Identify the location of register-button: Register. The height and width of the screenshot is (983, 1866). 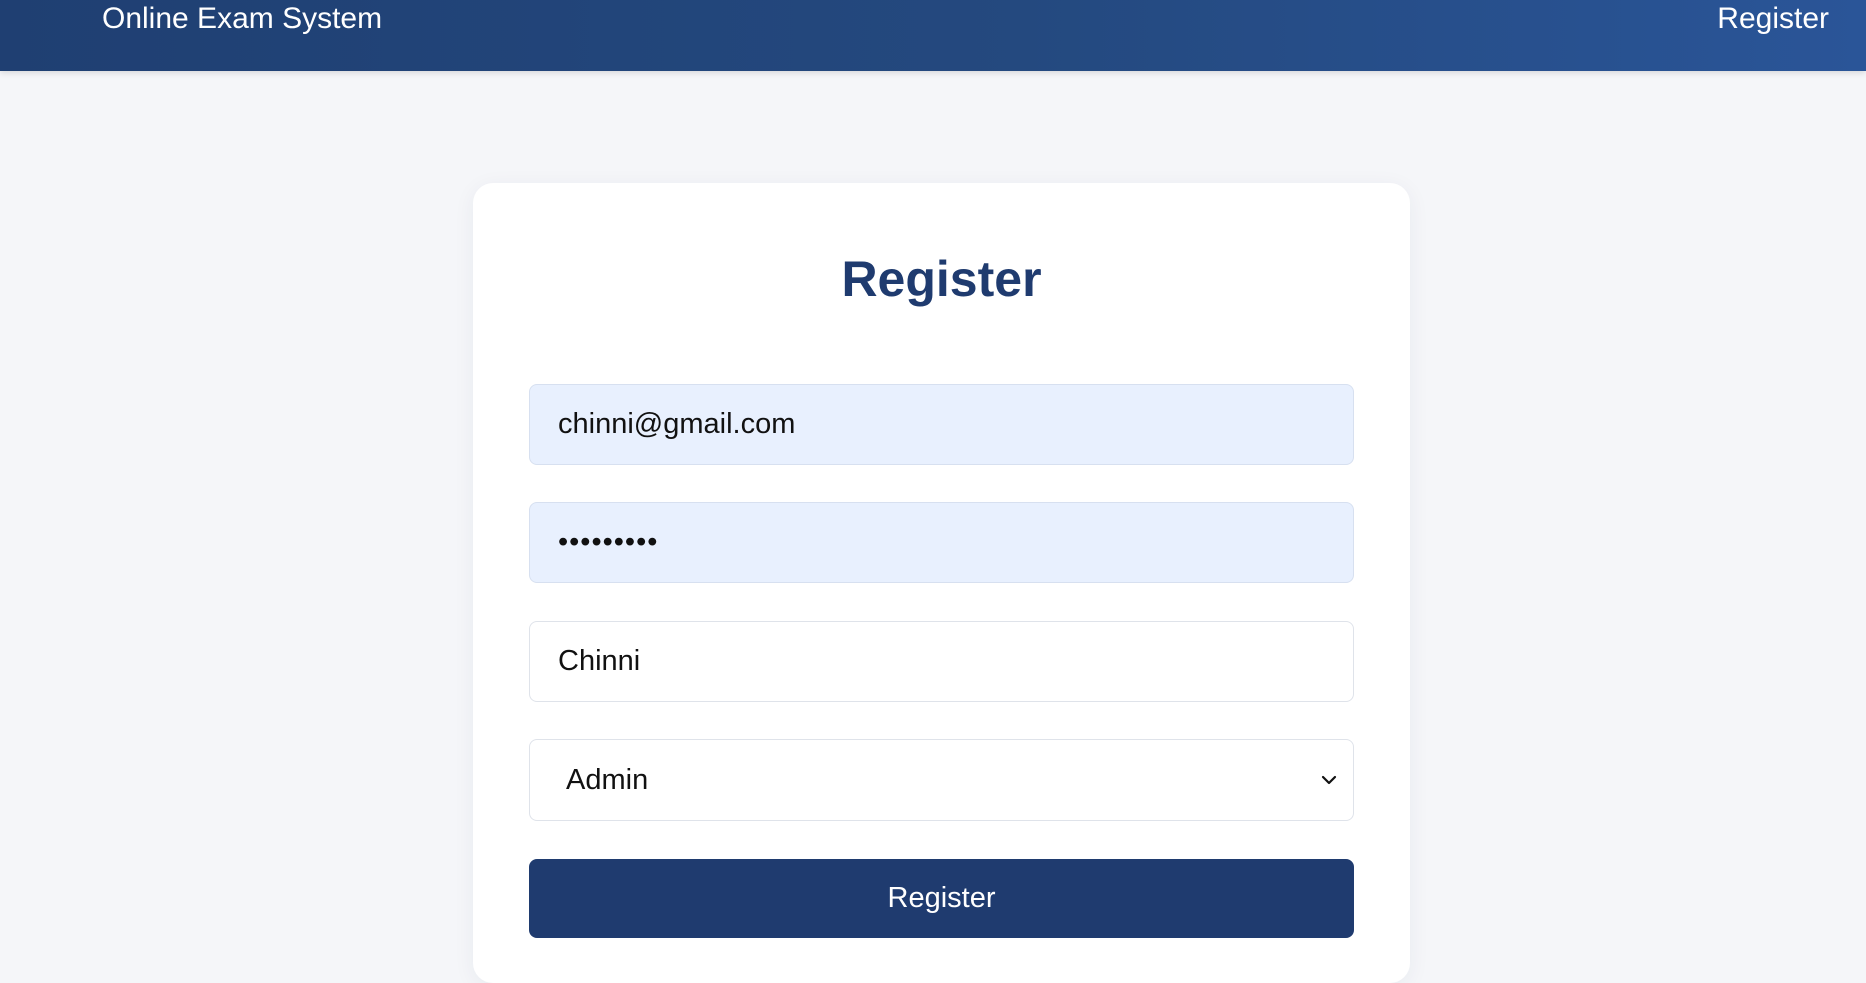
(941, 898).